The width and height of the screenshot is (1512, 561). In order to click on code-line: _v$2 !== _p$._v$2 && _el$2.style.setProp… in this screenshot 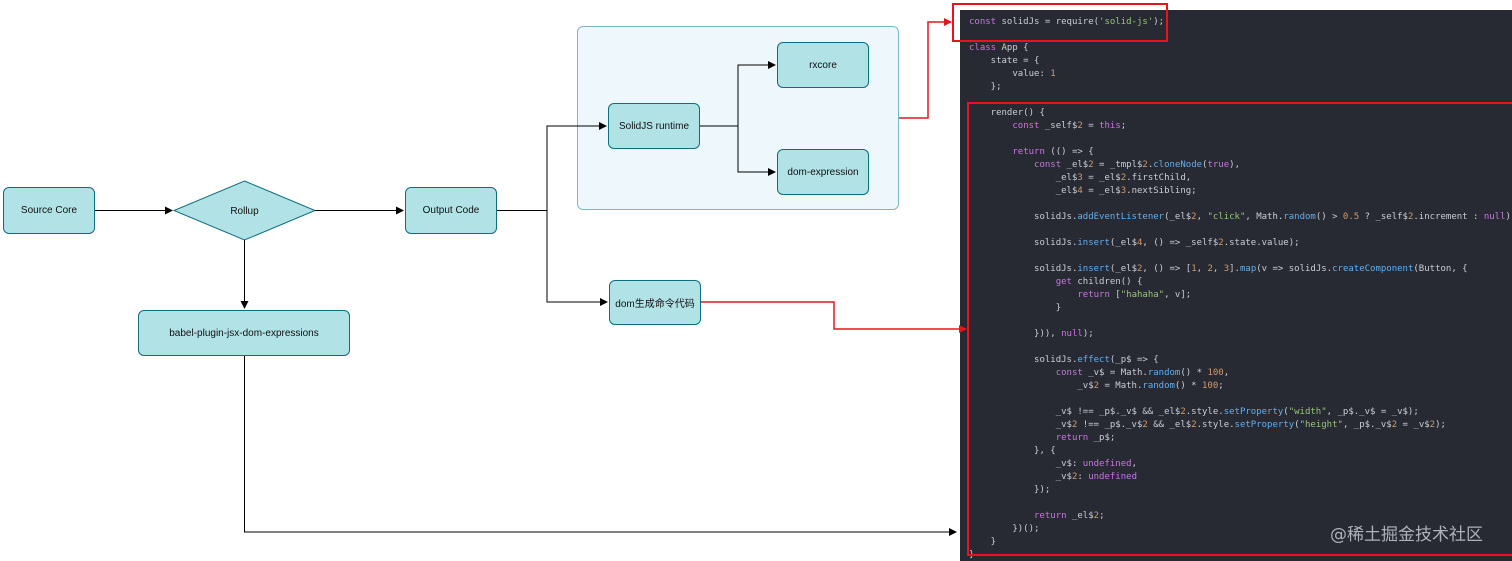, I will do `click(1207, 425)`.